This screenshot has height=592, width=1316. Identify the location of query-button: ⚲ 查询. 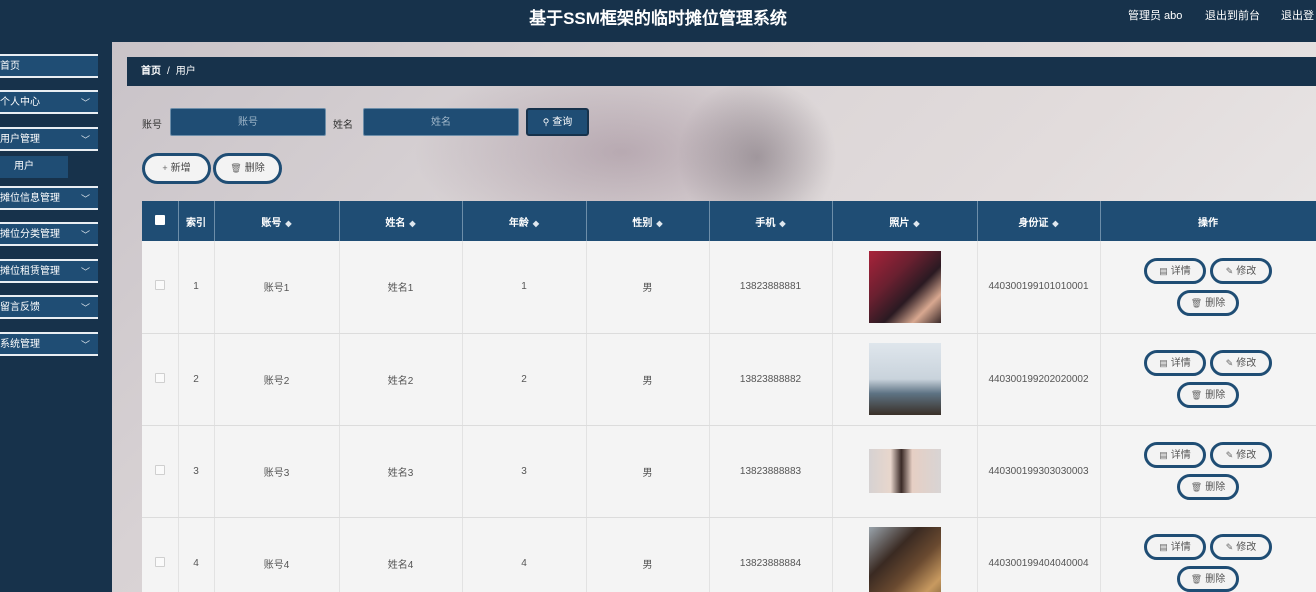
(557, 122).